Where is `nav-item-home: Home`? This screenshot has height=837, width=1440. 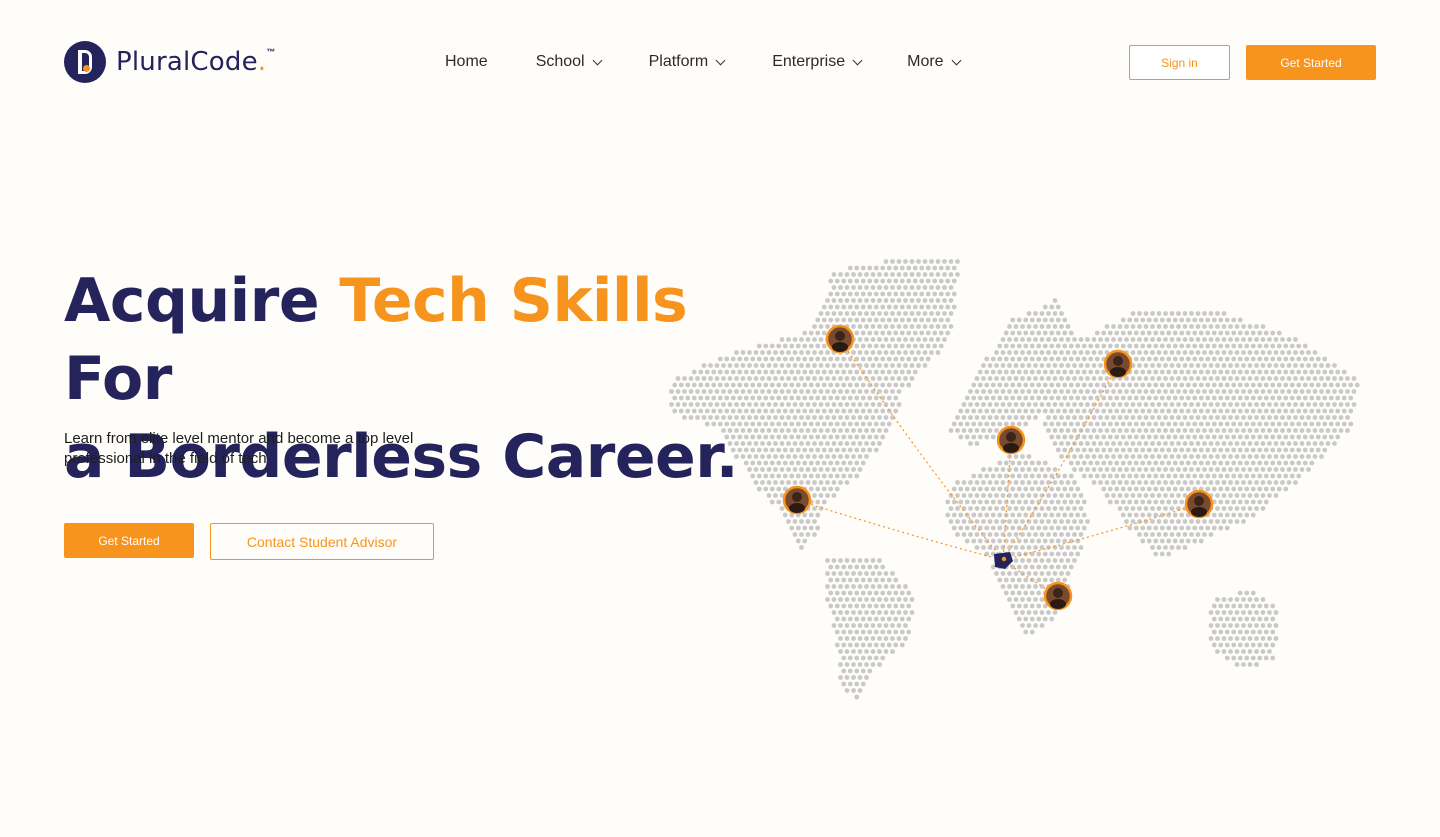
nav-item-home: Home is located at coordinates (466, 62).